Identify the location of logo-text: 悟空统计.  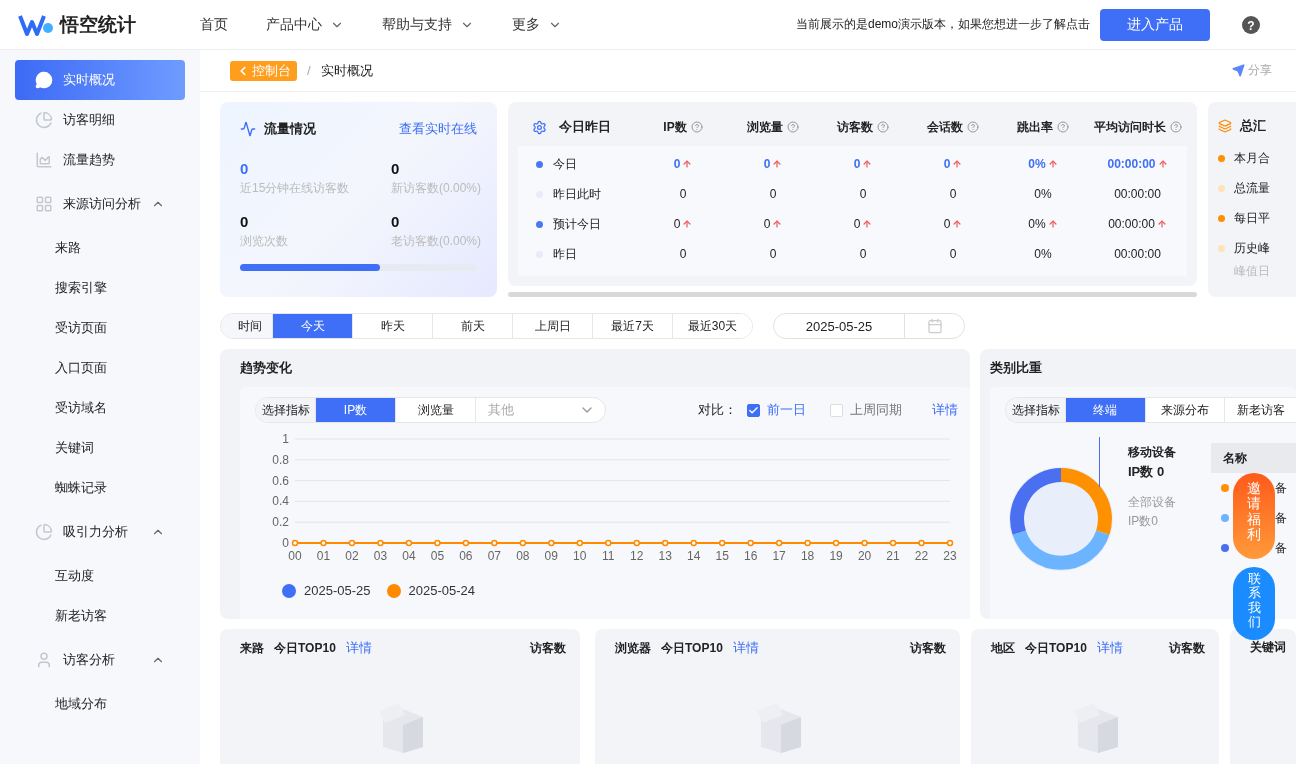
(98, 24).